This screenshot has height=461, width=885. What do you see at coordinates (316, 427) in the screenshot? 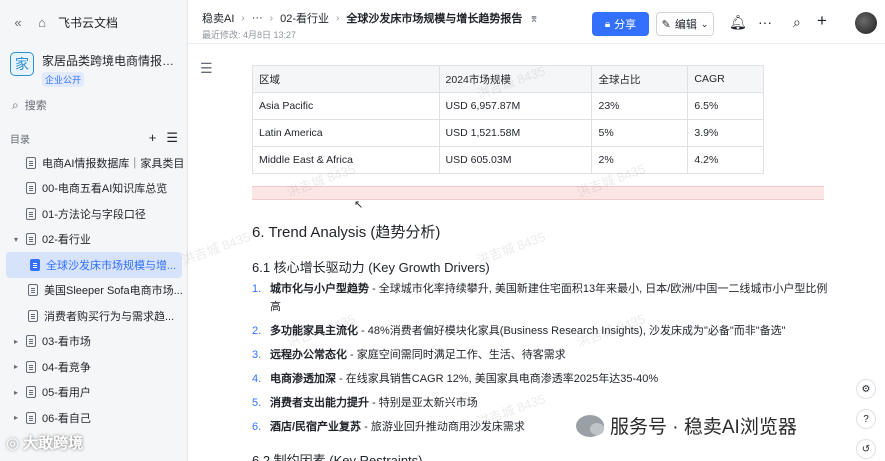
I see `list-item-keyword: 酒店/民宿产业复苏` at bounding box center [316, 427].